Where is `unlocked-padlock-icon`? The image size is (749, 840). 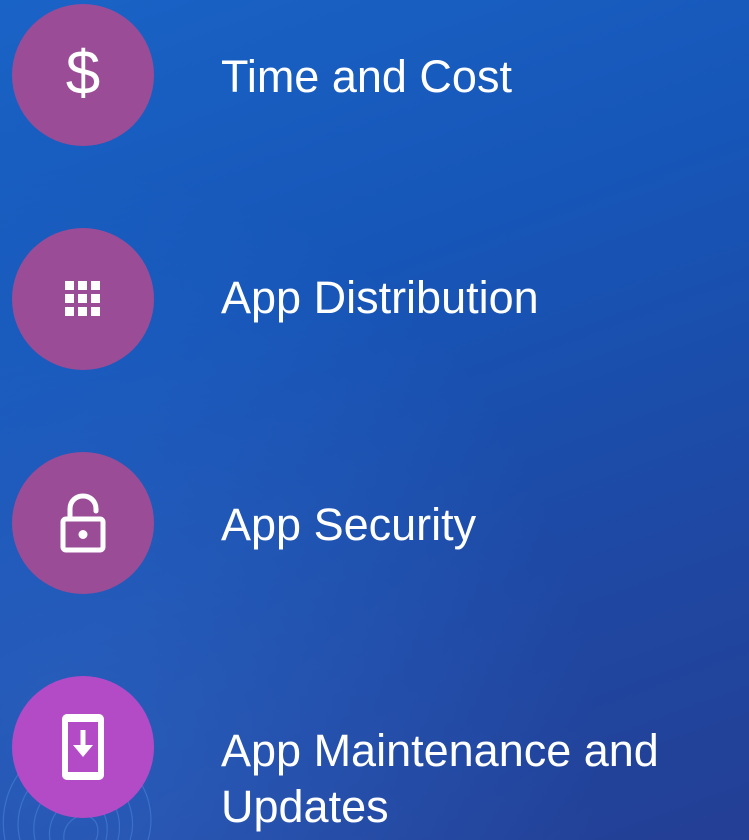 unlocked-padlock-icon is located at coordinates (83, 523).